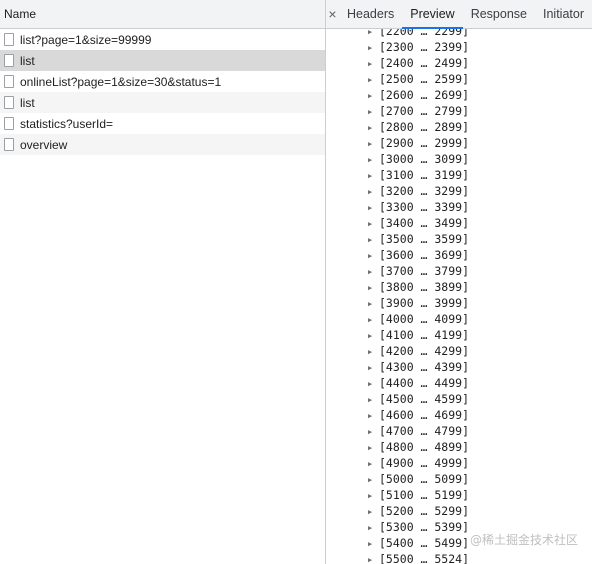 The height and width of the screenshot is (564, 592). Describe the element at coordinates (424, 287) in the screenshot. I see `range-label: [3800 … 3899]` at that location.